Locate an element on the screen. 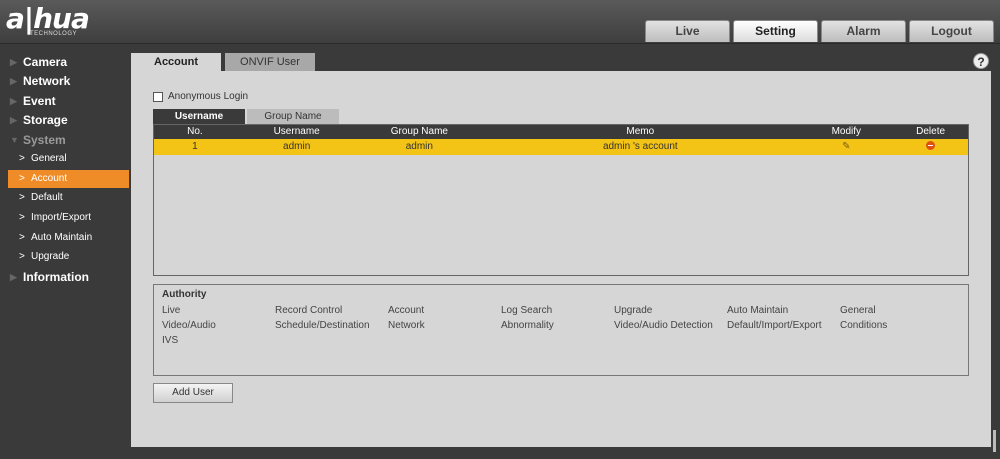  sidebar-item-auto-maintain: > Auto Maintain is located at coordinates (65, 238).